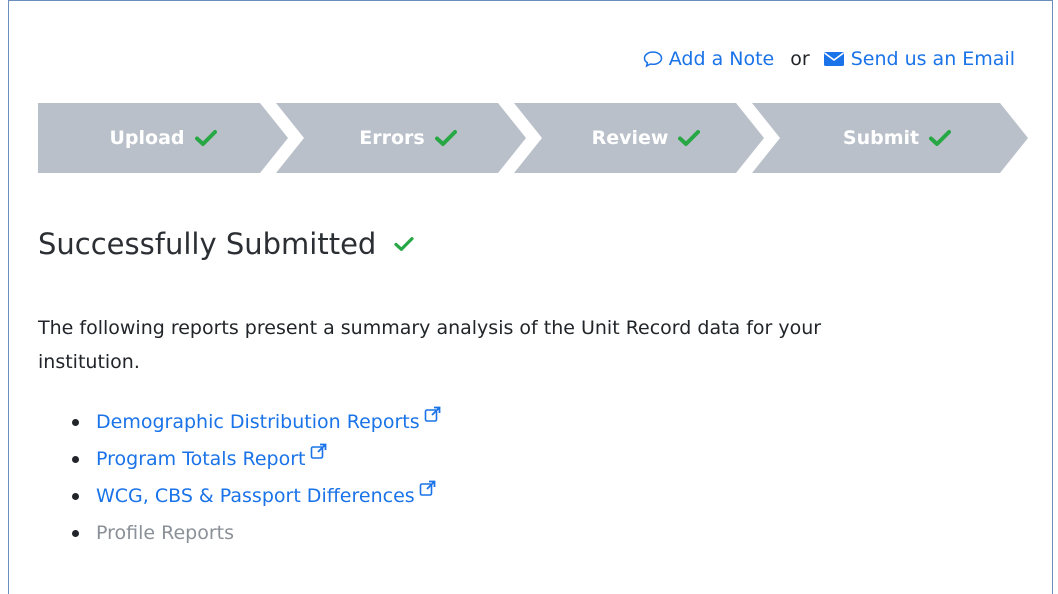  What do you see at coordinates (881, 138) in the screenshot?
I see `step-label: Submit` at bounding box center [881, 138].